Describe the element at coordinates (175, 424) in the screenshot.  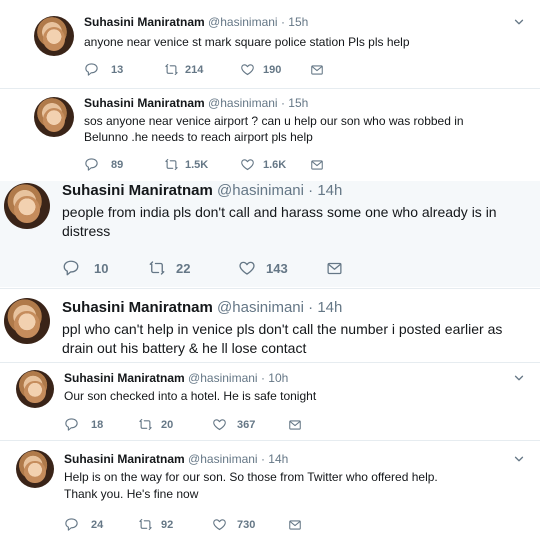
I see `retweet-button: 20` at that location.